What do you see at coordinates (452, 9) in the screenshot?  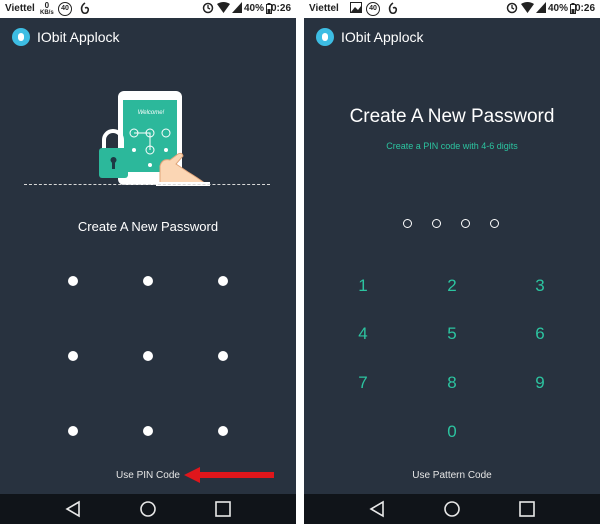 I see `status-bar: Viettel 40 40% 0:26` at bounding box center [452, 9].